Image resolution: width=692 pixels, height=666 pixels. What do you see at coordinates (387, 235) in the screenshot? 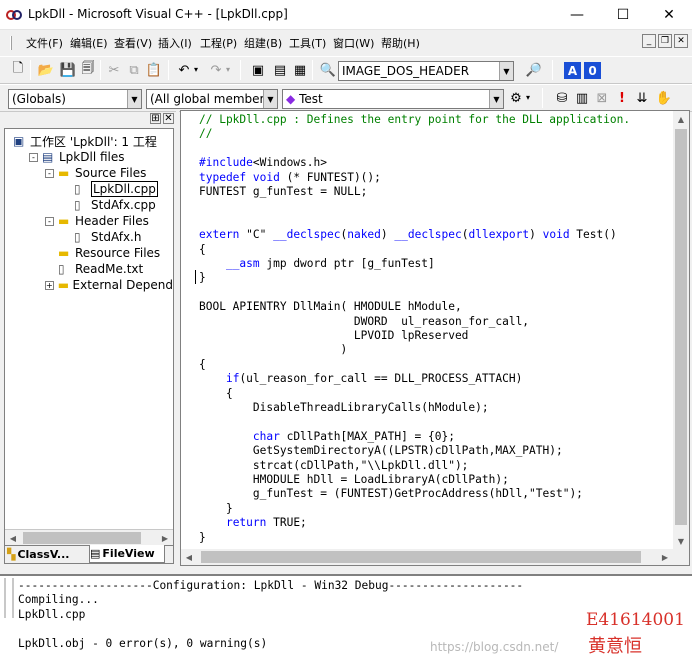
I see `code-text: )` at bounding box center [387, 235].